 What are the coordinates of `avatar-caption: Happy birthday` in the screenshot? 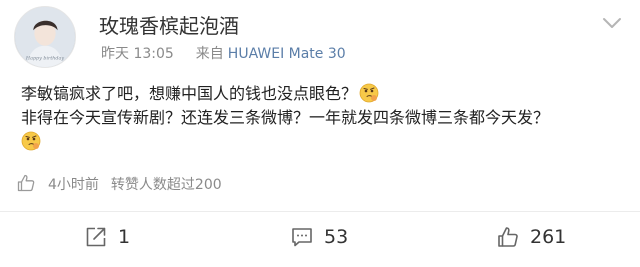 It's located at (44, 58).